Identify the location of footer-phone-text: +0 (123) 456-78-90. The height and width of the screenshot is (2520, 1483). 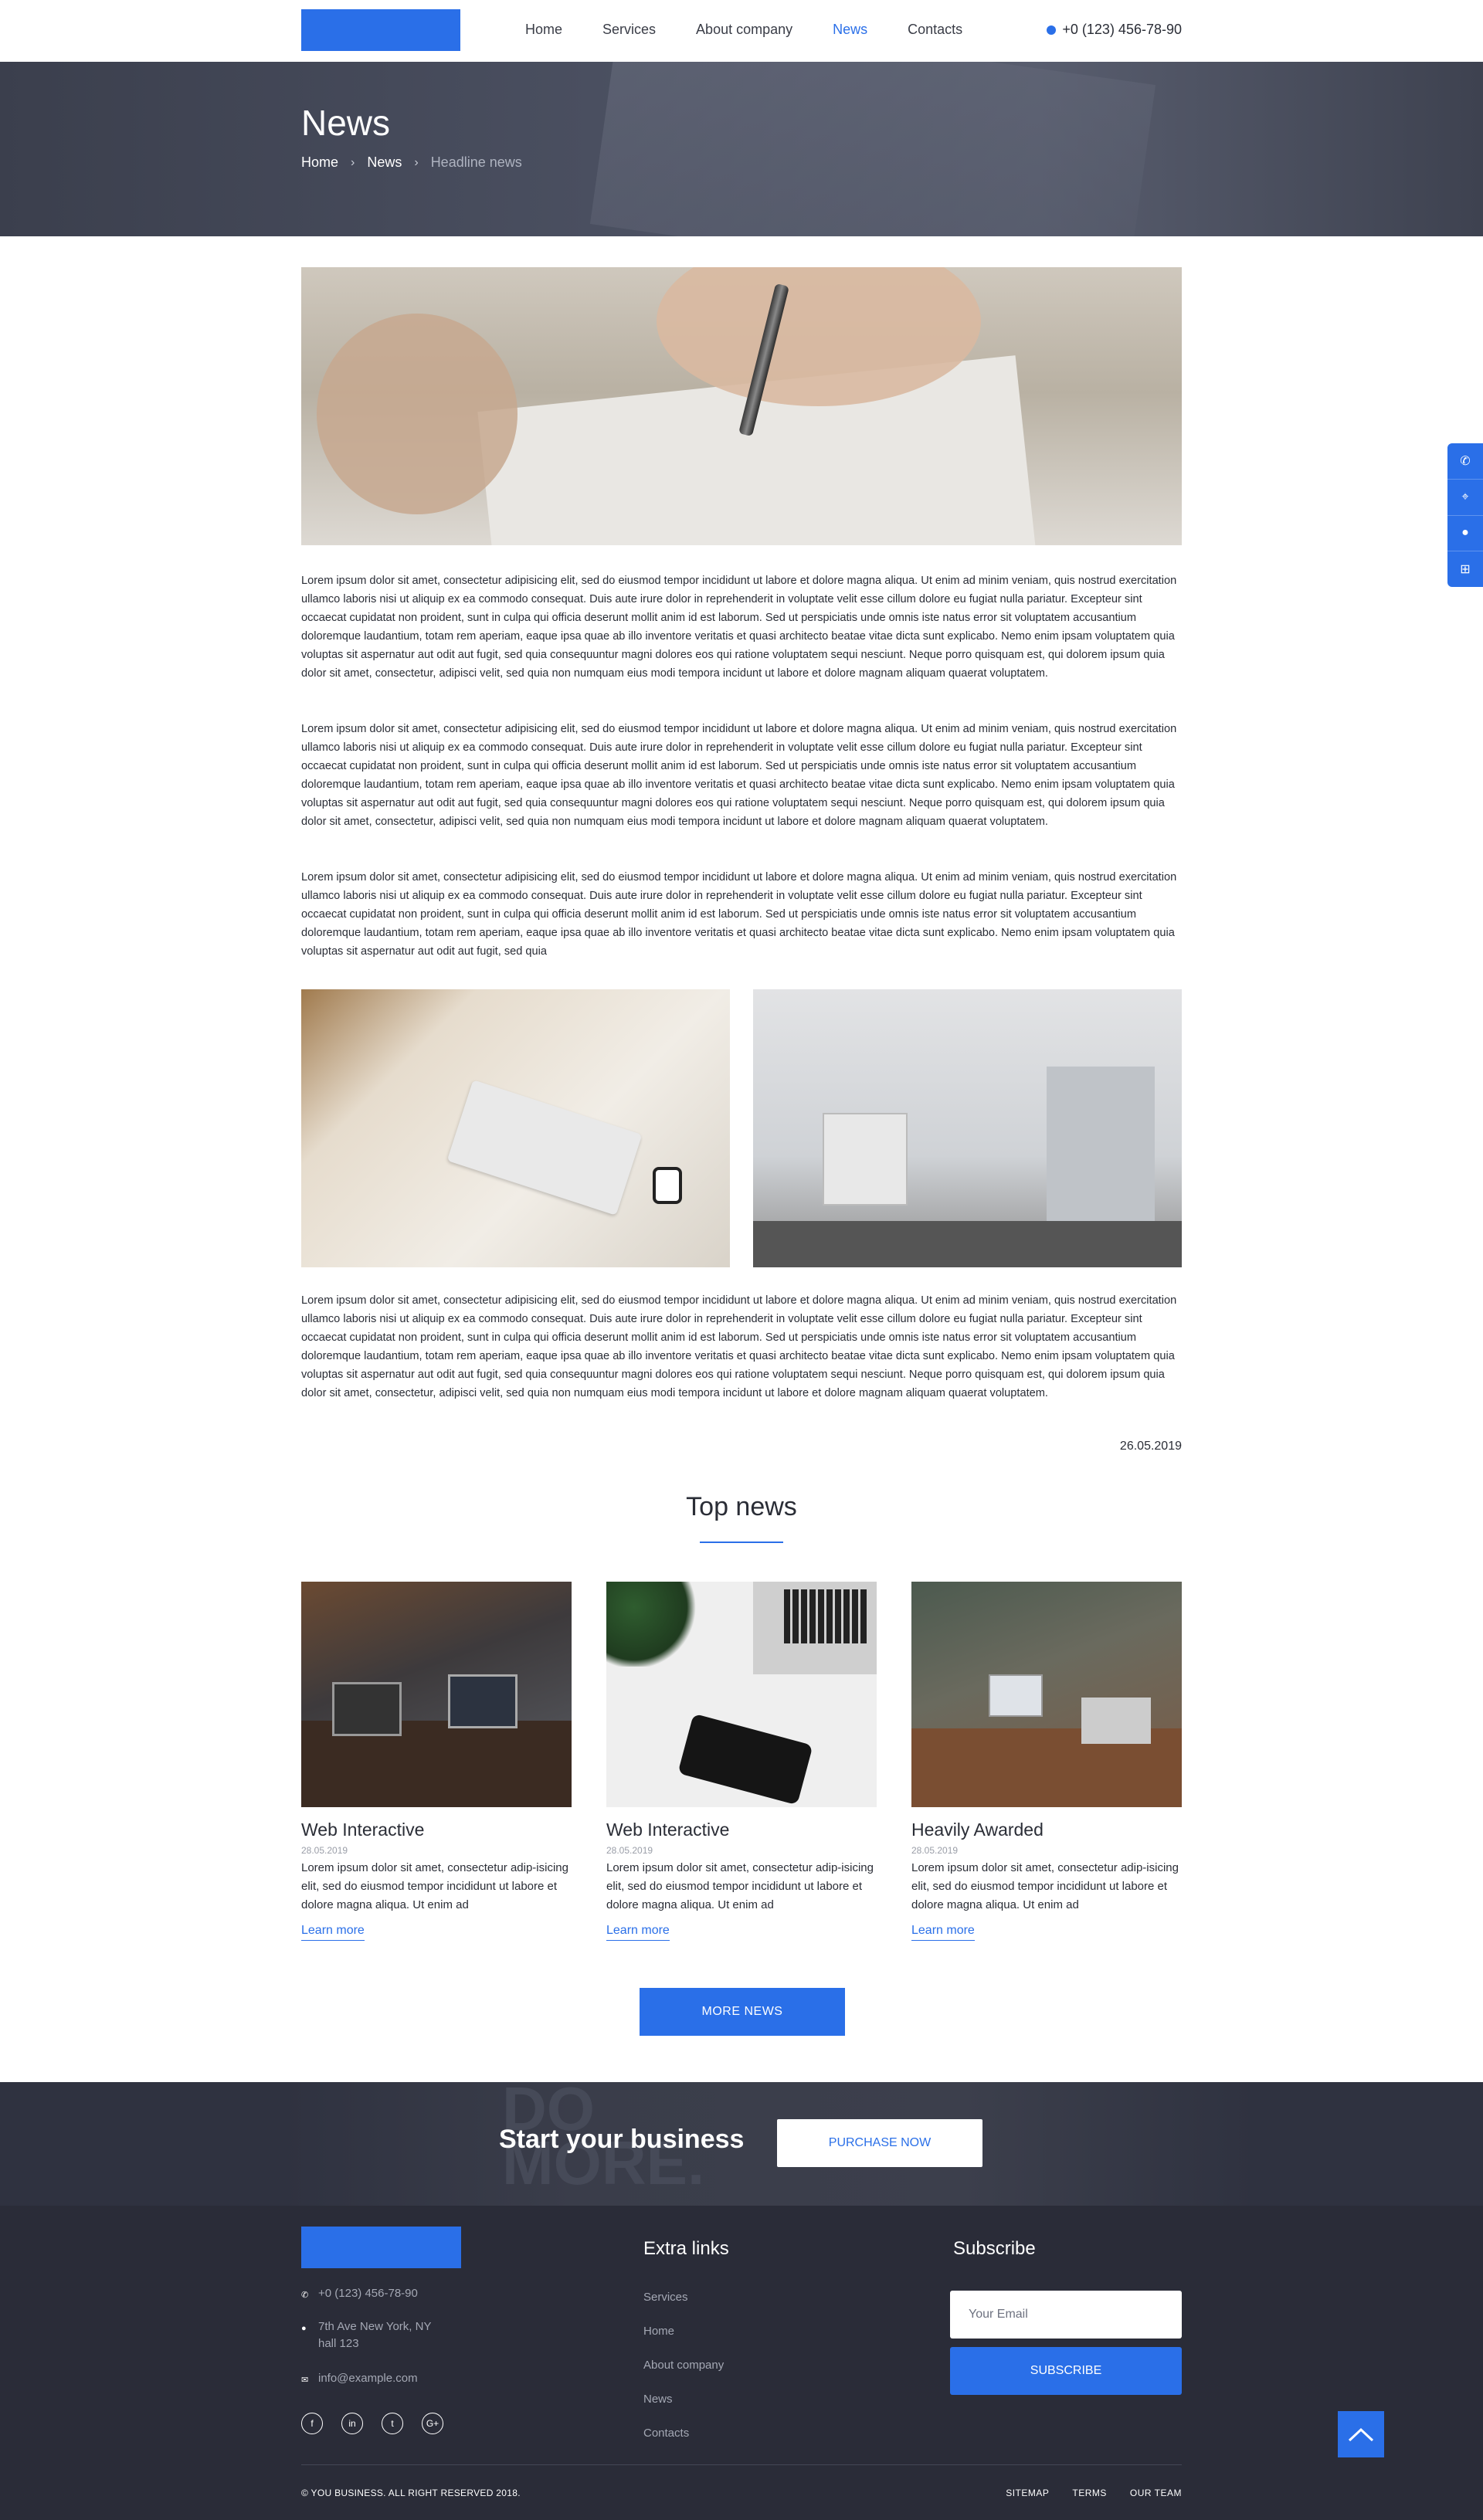
(368, 2293).